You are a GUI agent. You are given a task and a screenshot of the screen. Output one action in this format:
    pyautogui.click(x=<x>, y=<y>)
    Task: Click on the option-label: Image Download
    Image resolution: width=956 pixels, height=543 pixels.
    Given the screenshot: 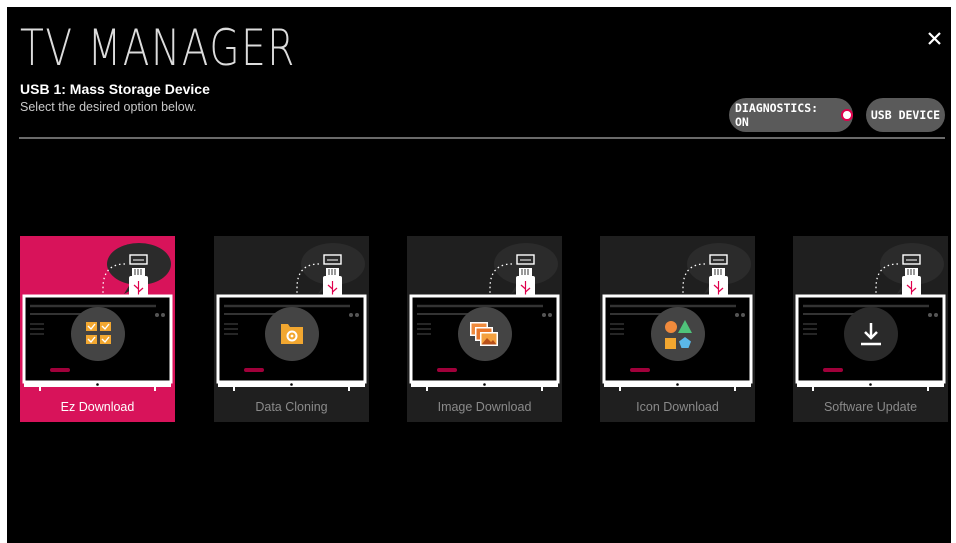 What is the action you would take?
    pyautogui.click(x=484, y=407)
    